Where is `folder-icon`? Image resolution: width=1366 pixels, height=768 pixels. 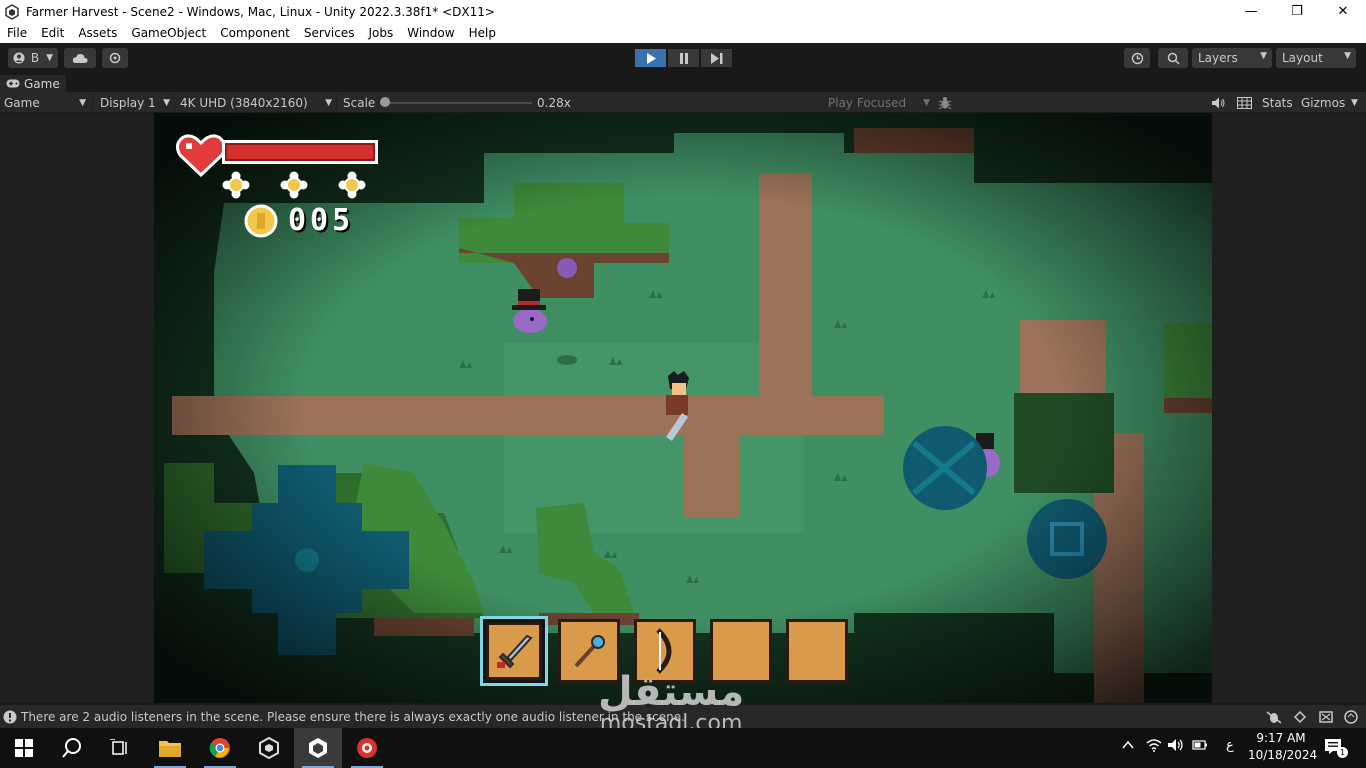 folder-icon is located at coordinates (170, 749).